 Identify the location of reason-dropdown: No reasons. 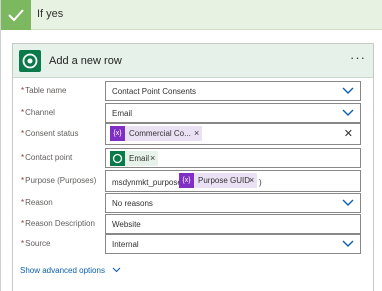
(233, 203).